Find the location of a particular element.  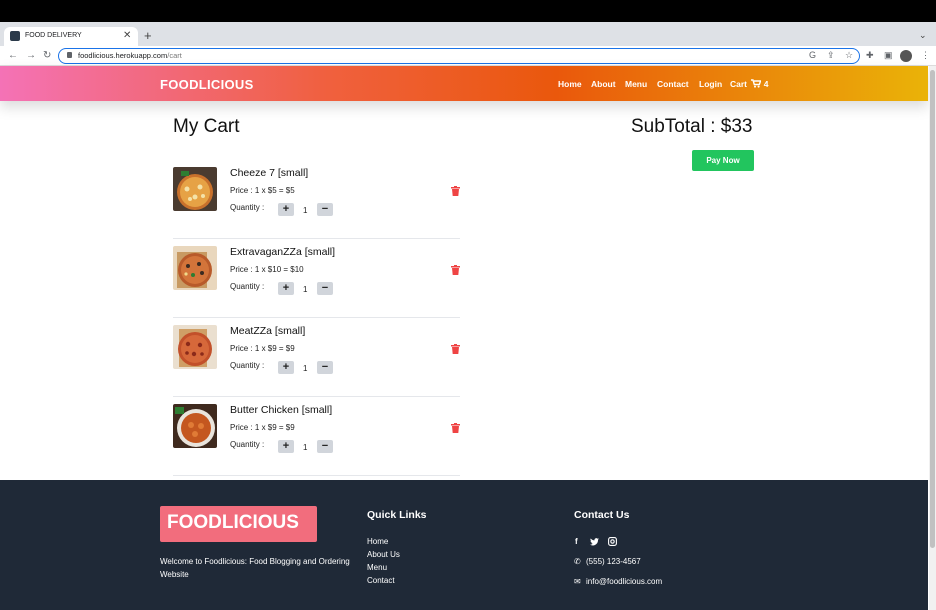

tab-favicon-icon is located at coordinates (15, 36).